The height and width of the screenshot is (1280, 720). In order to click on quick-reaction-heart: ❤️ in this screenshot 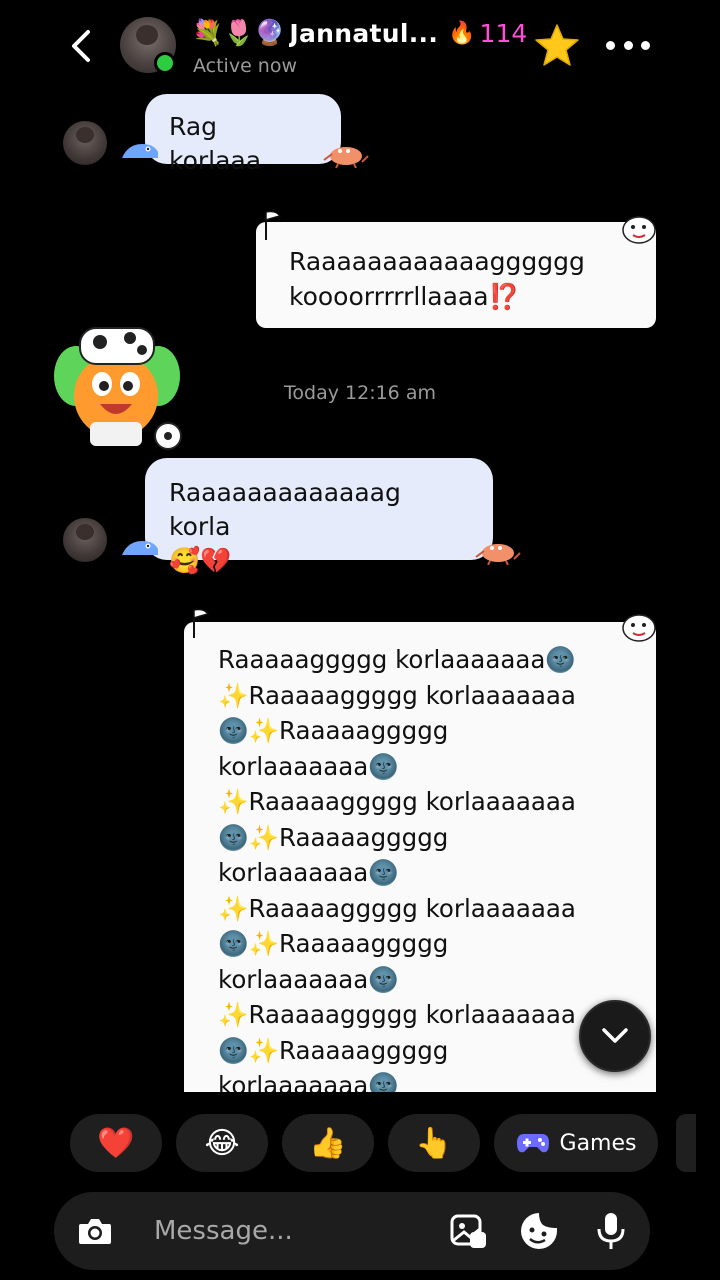, I will do `click(116, 1143)`.